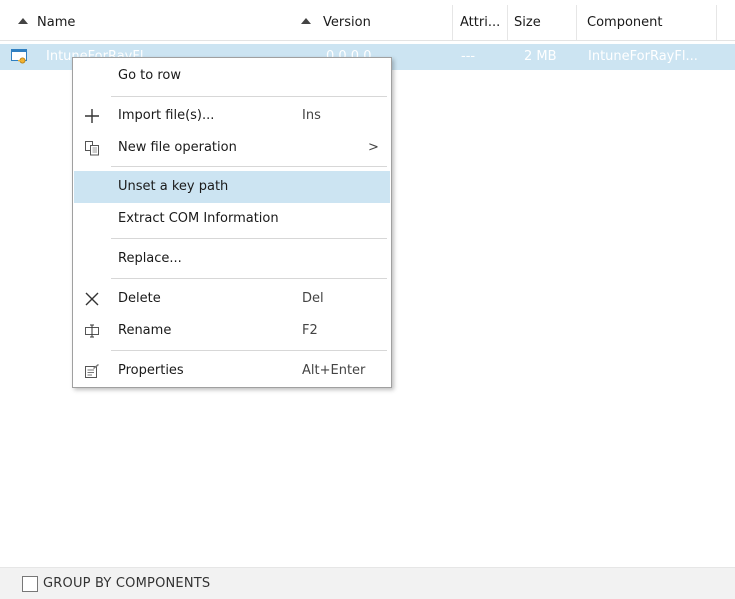 The width and height of the screenshot is (735, 599). What do you see at coordinates (373, 147) in the screenshot?
I see `submenu-arrow-icon: >` at bounding box center [373, 147].